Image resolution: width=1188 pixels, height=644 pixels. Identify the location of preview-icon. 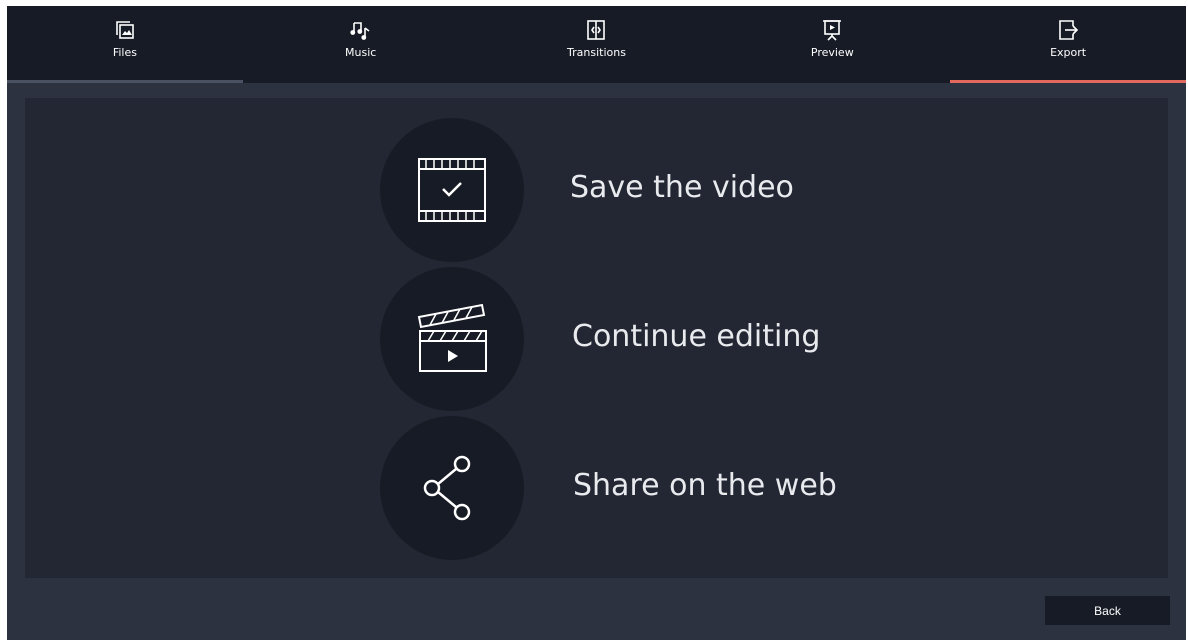
(832, 30).